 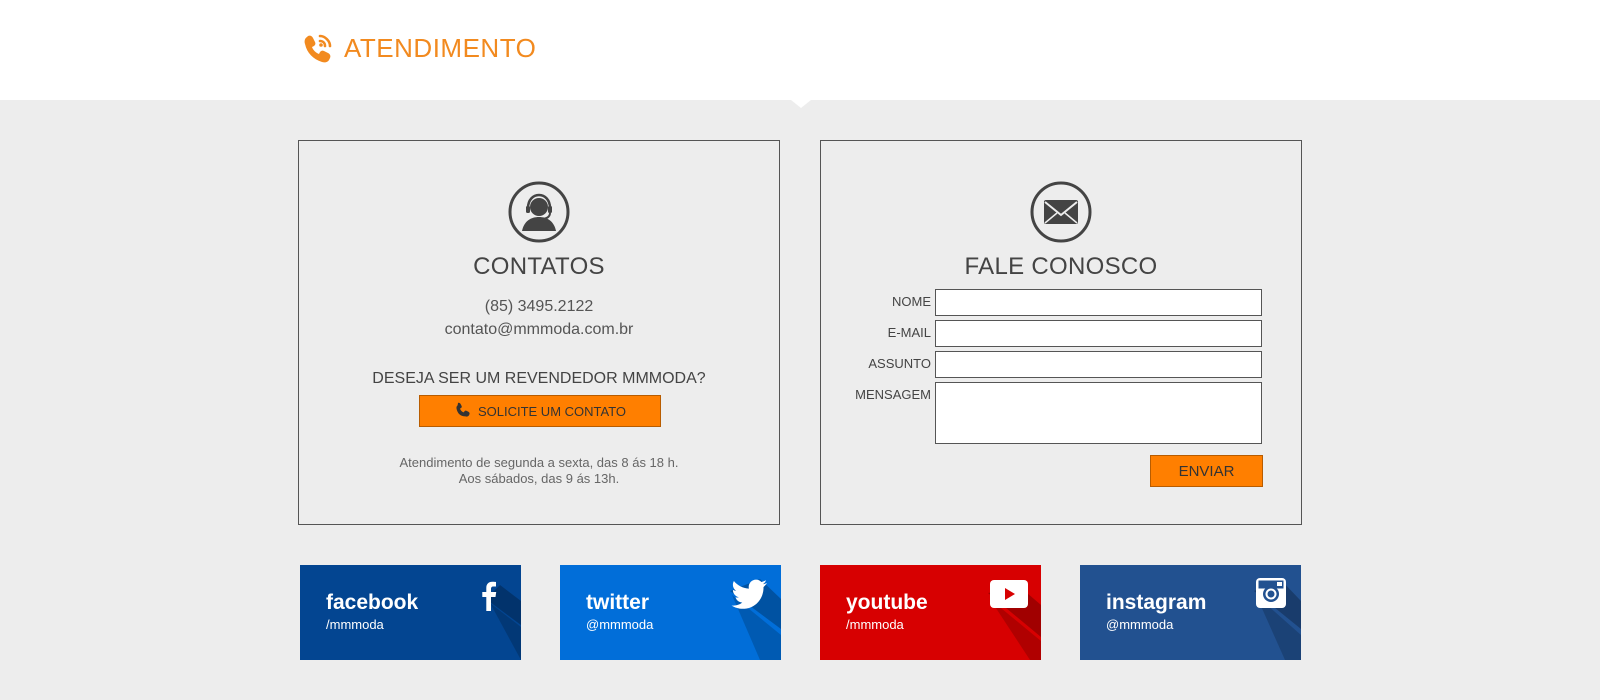 I want to click on hours-saturday: Aos sábados, das 9 ás 13h., so click(x=539, y=478).